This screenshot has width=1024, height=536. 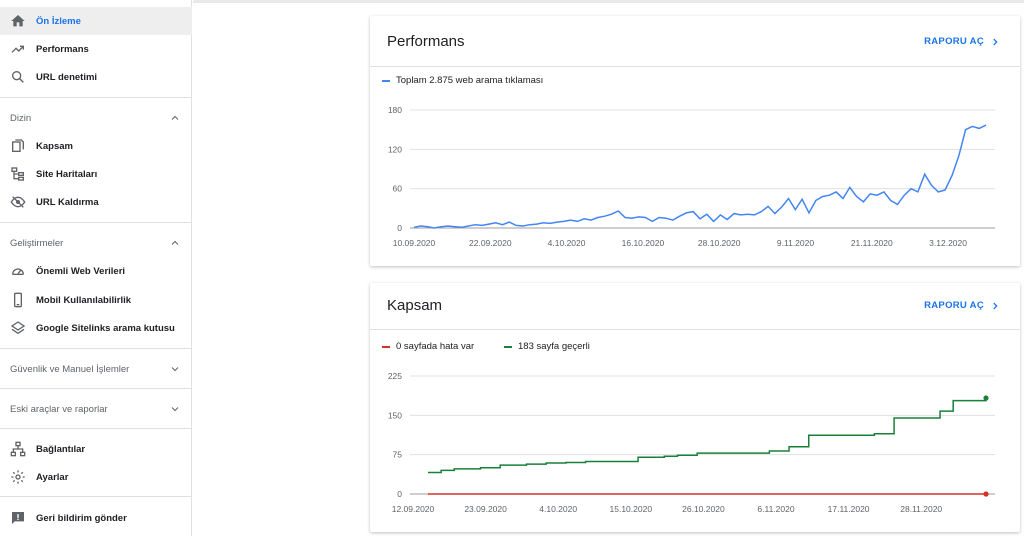 I want to click on y-tick-label: 225, so click(x=395, y=376).